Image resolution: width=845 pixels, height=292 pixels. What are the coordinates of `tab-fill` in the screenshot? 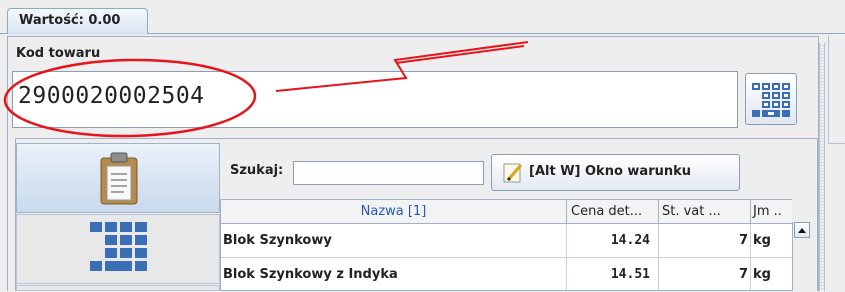 It's located at (77, 34).